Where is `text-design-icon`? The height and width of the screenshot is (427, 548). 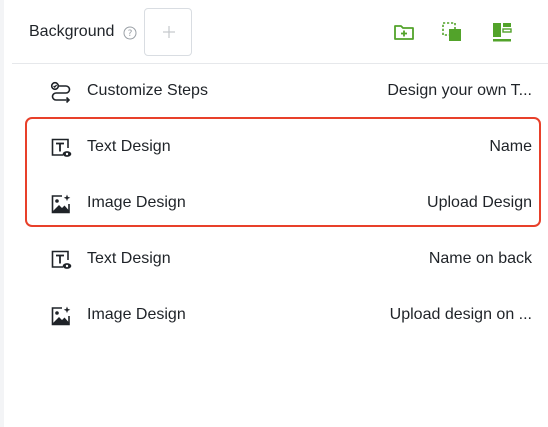
text-design-icon is located at coordinates (61, 259).